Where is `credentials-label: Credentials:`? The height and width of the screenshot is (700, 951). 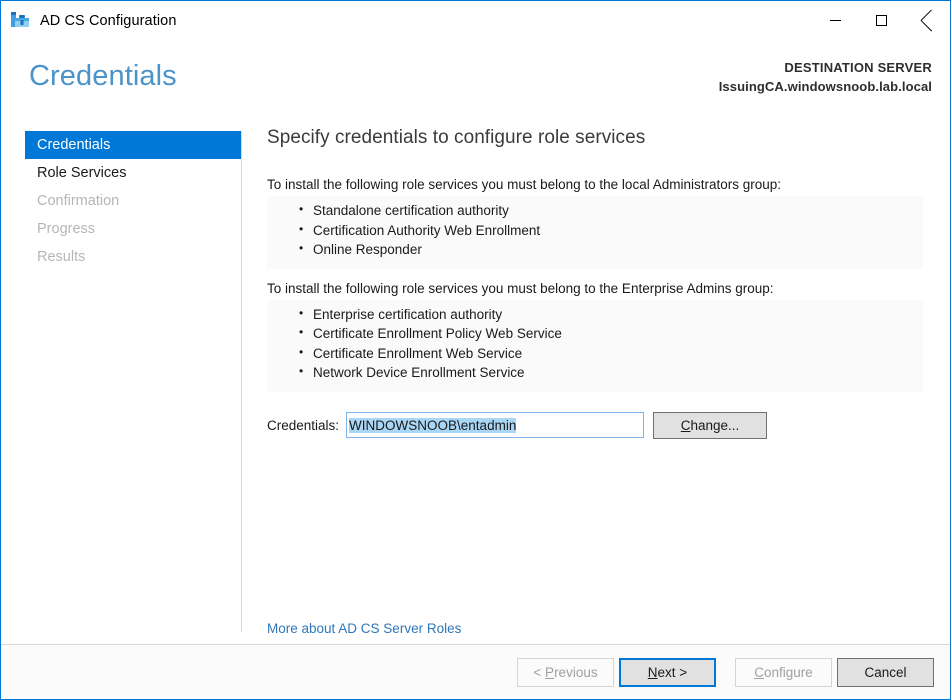
credentials-label: Credentials: is located at coordinates (303, 425).